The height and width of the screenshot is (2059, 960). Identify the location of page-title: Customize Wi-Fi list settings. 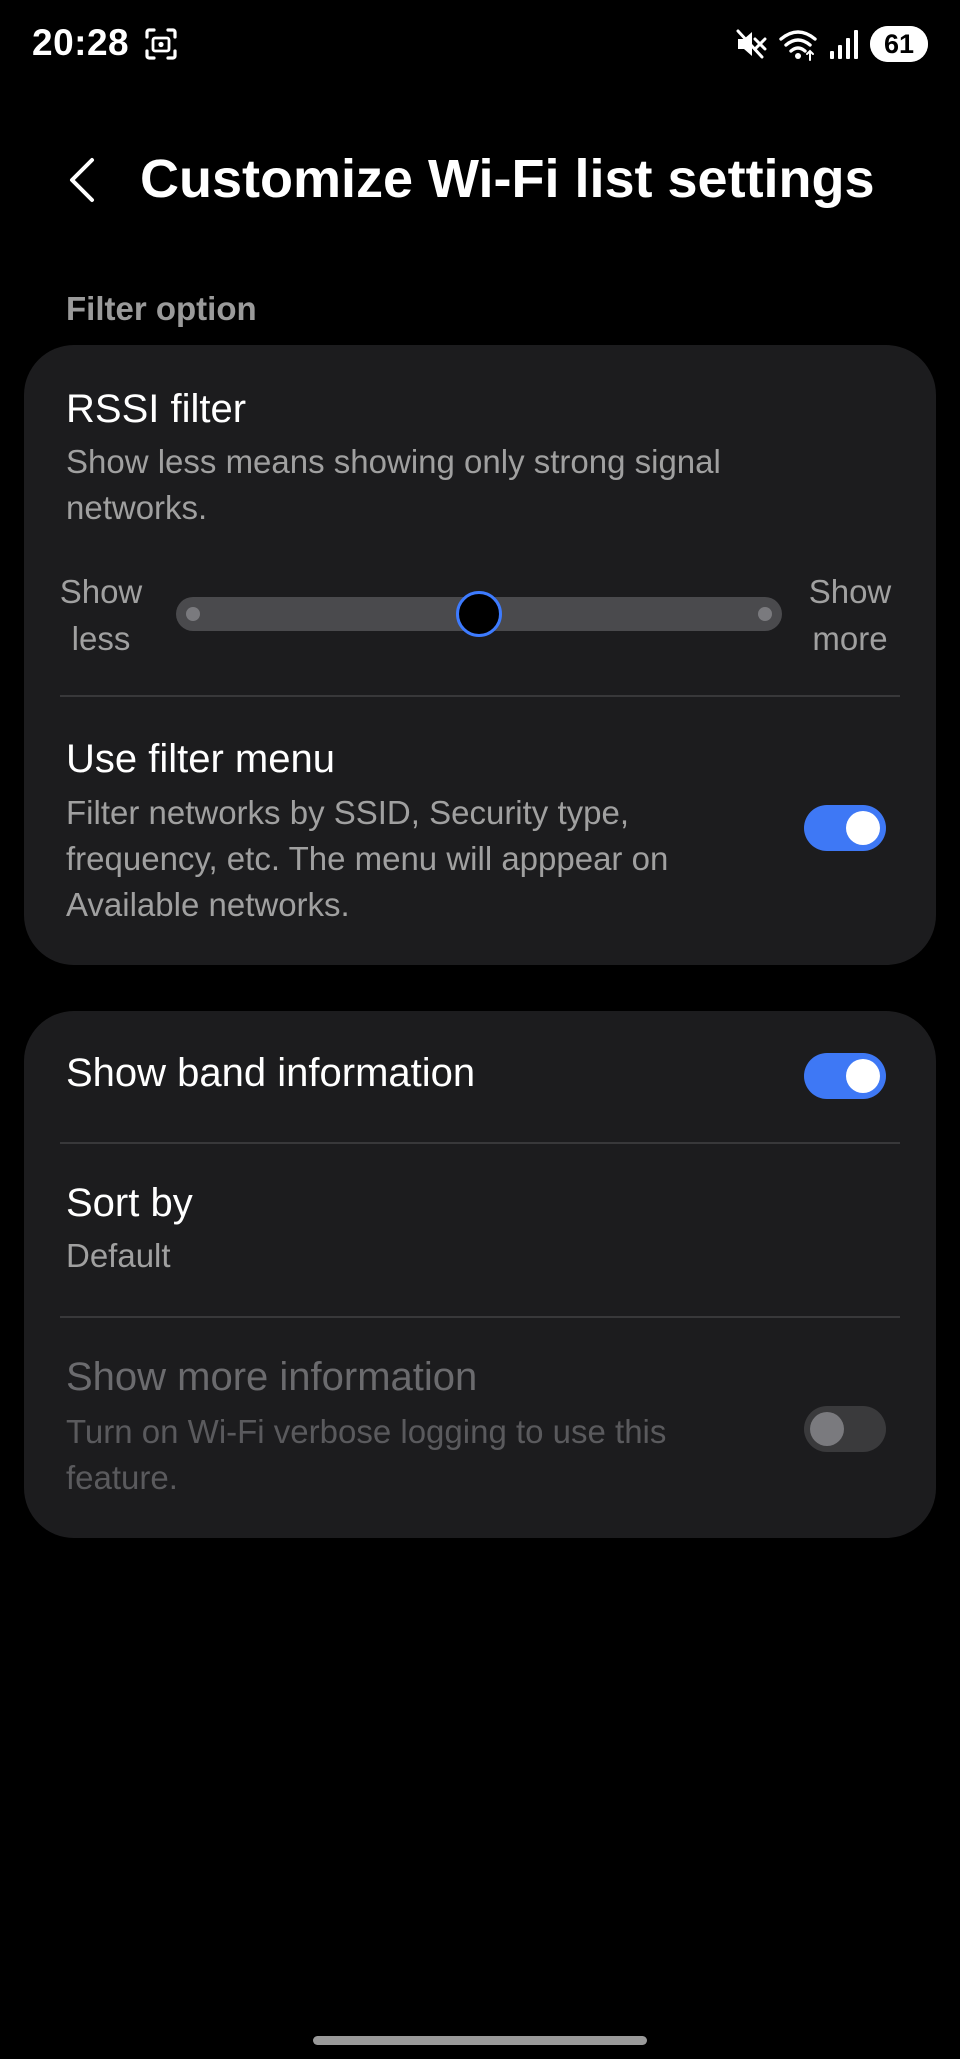
(507, 179).